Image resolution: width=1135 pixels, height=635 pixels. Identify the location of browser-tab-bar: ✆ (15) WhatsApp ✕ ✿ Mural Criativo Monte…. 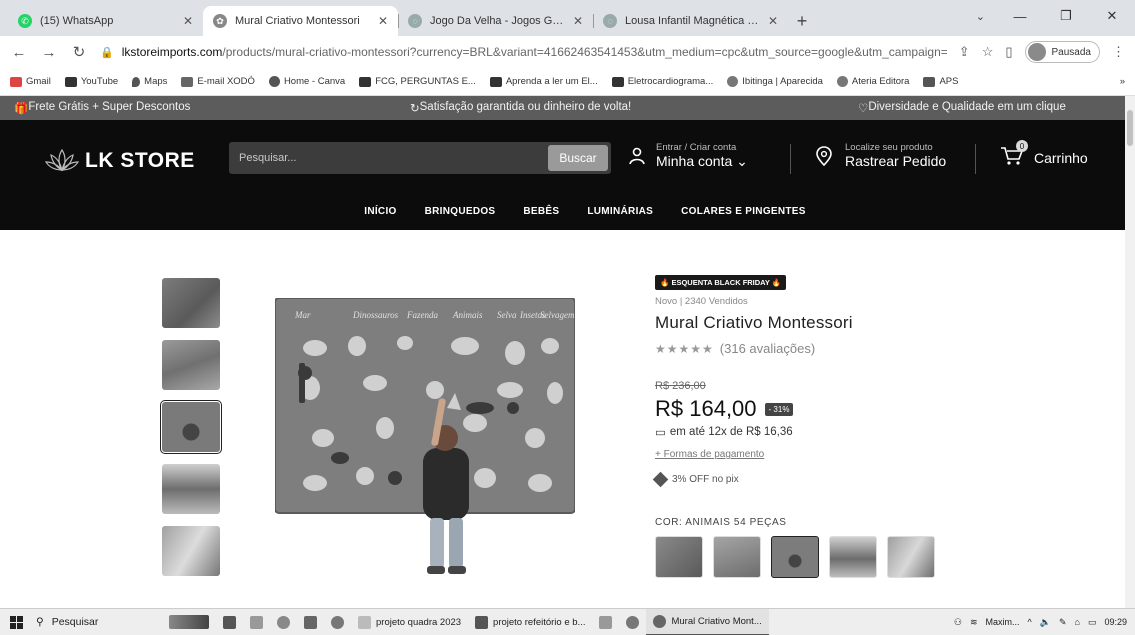
(567, 18).